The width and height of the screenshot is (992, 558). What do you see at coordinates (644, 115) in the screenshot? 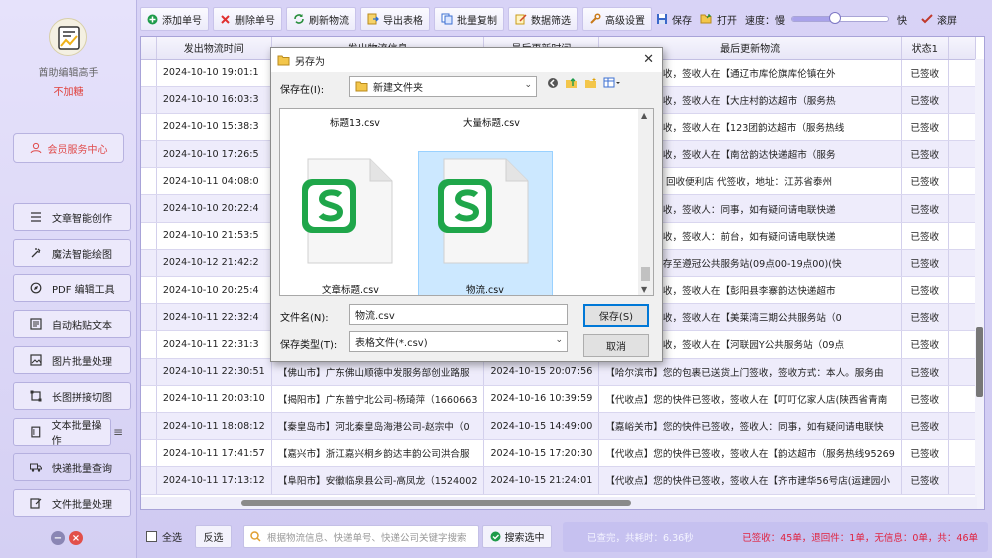
I see `scroll-up-icon: ▲` at bounding box center [644, 115].